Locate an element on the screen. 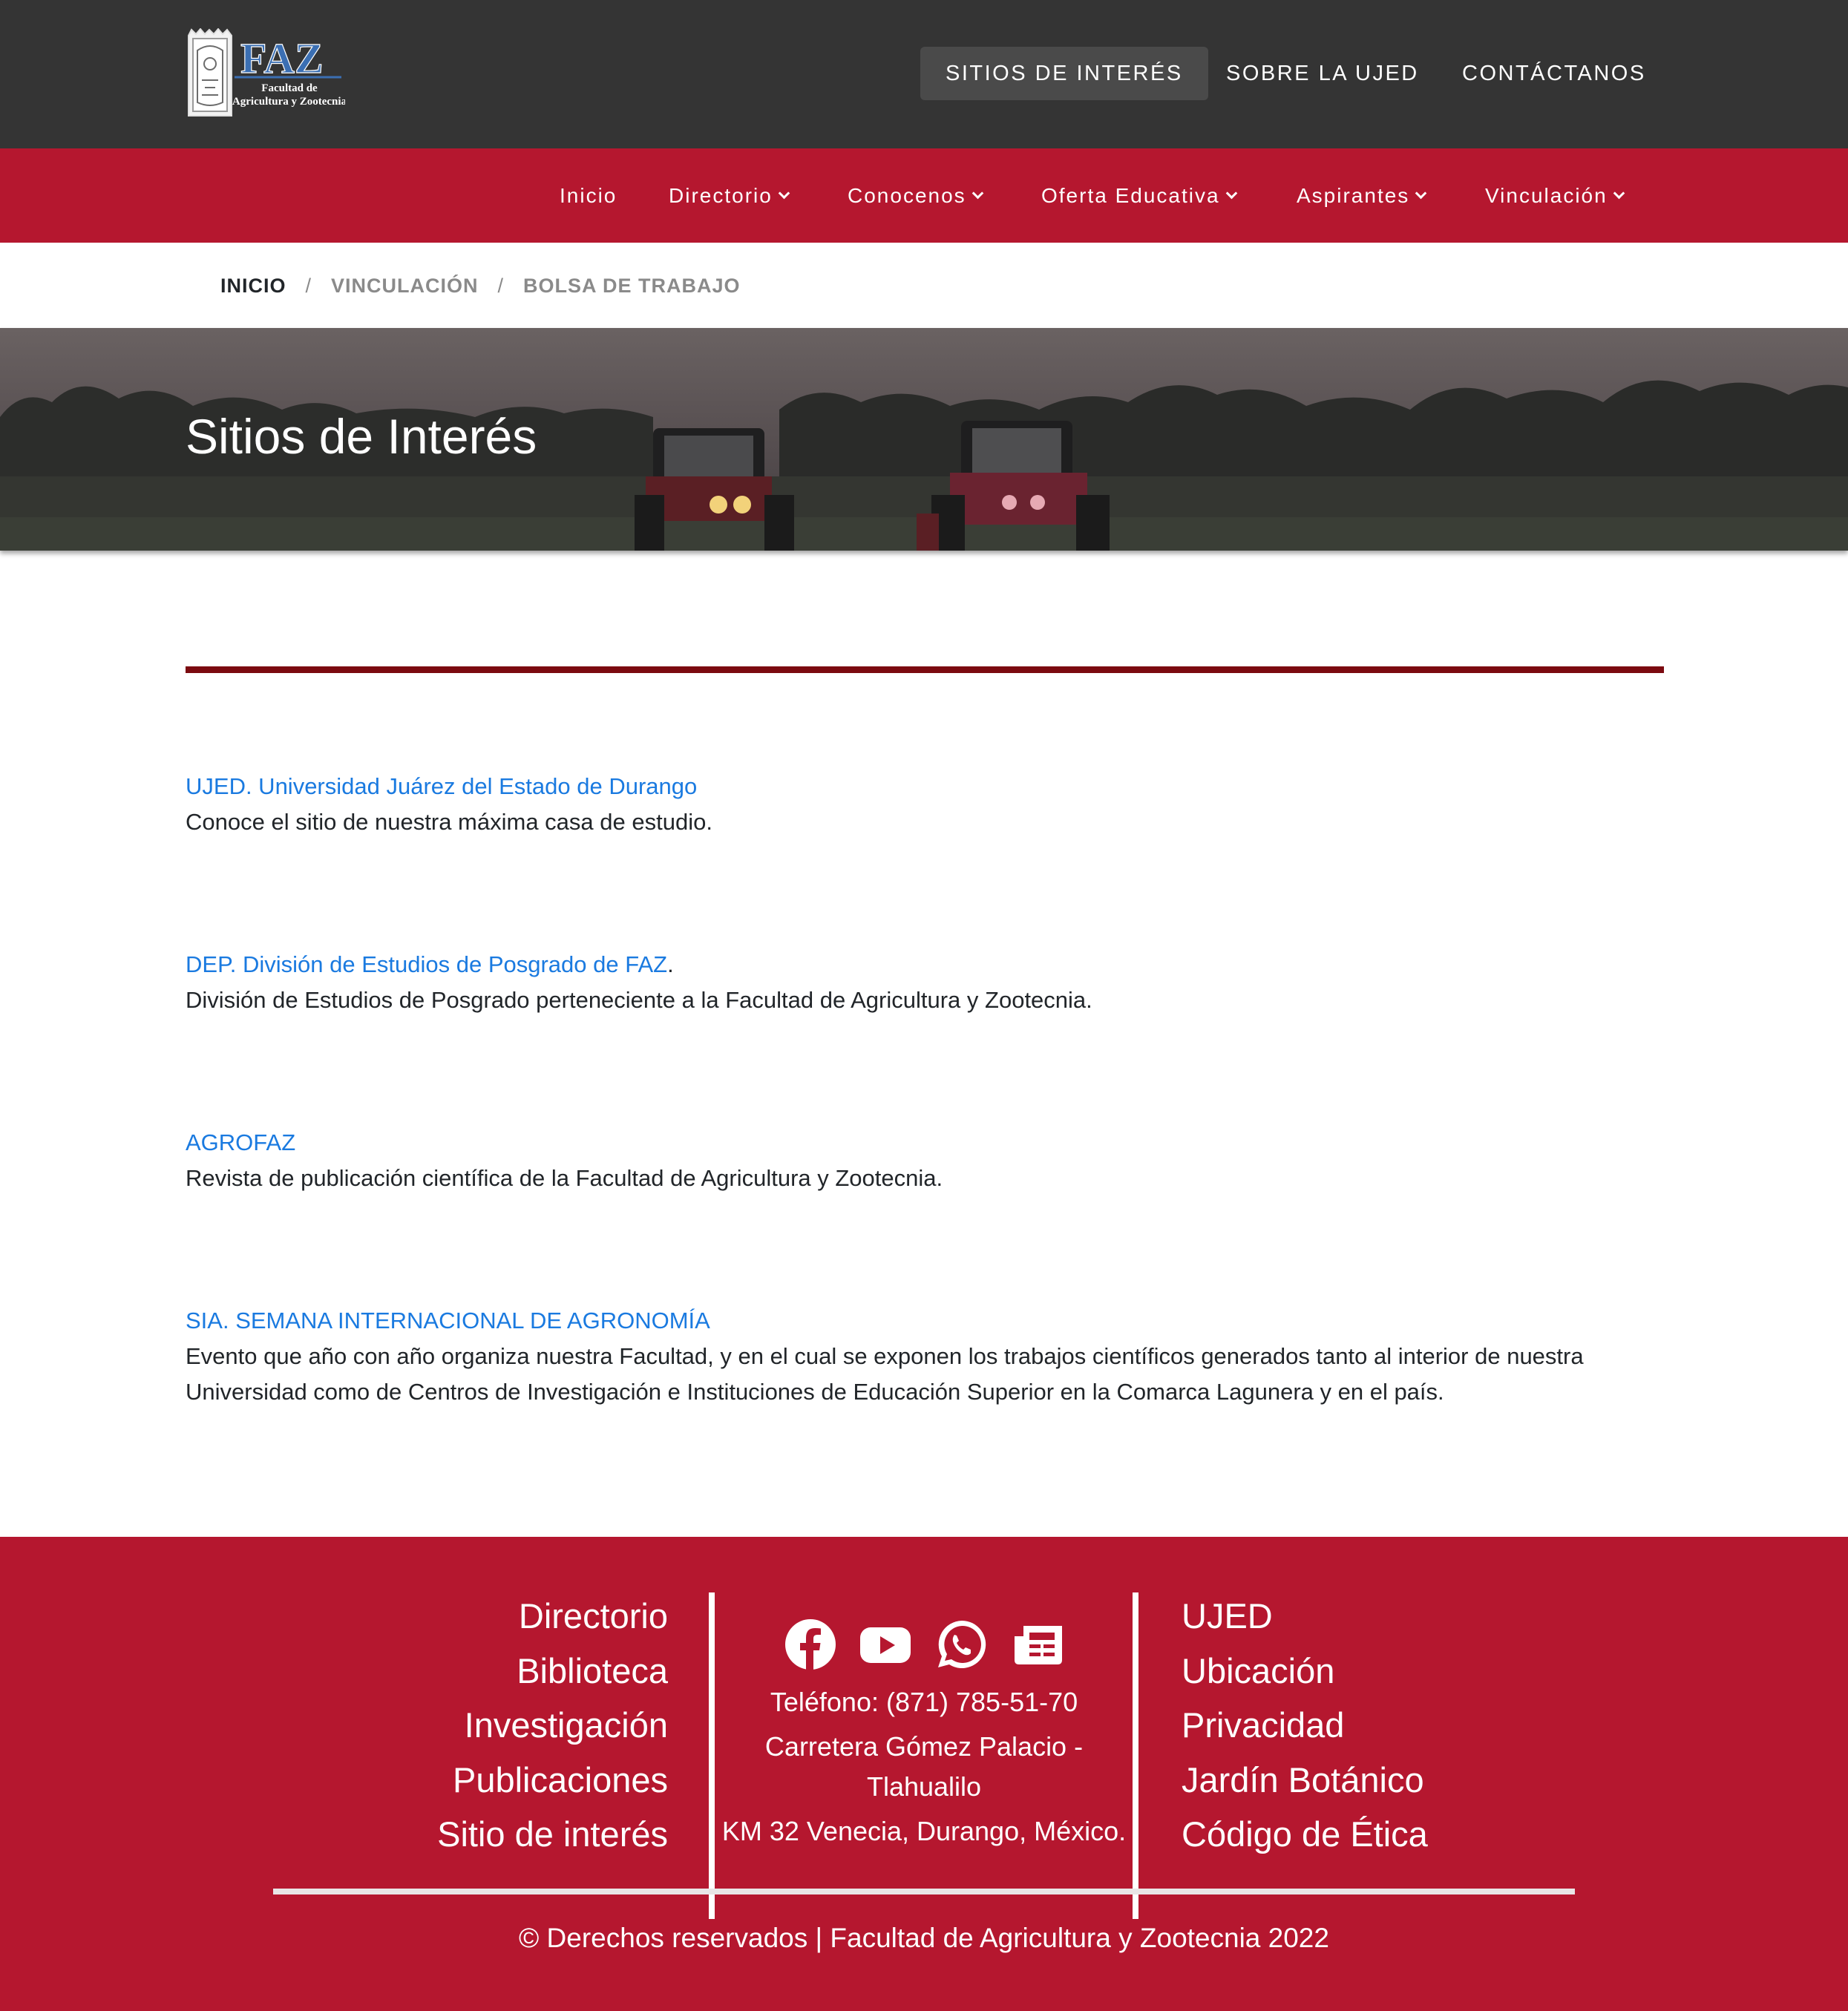  footer-link-privacidad: Privacidad is located at coordinates (1305, 1726).